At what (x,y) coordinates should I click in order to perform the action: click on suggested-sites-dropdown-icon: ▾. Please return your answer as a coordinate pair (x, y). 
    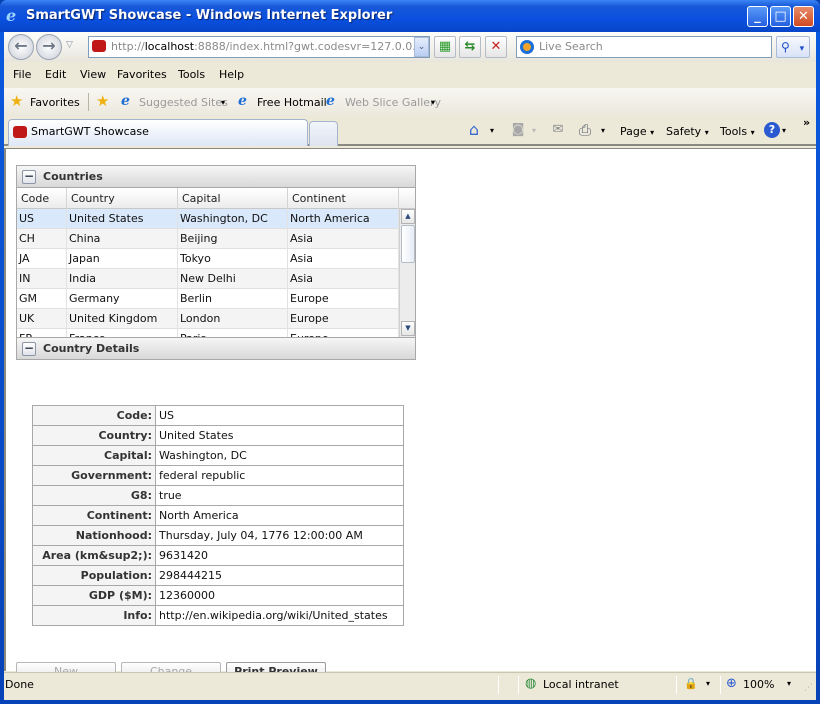
    Looking at the image, I should click on (223, 102).